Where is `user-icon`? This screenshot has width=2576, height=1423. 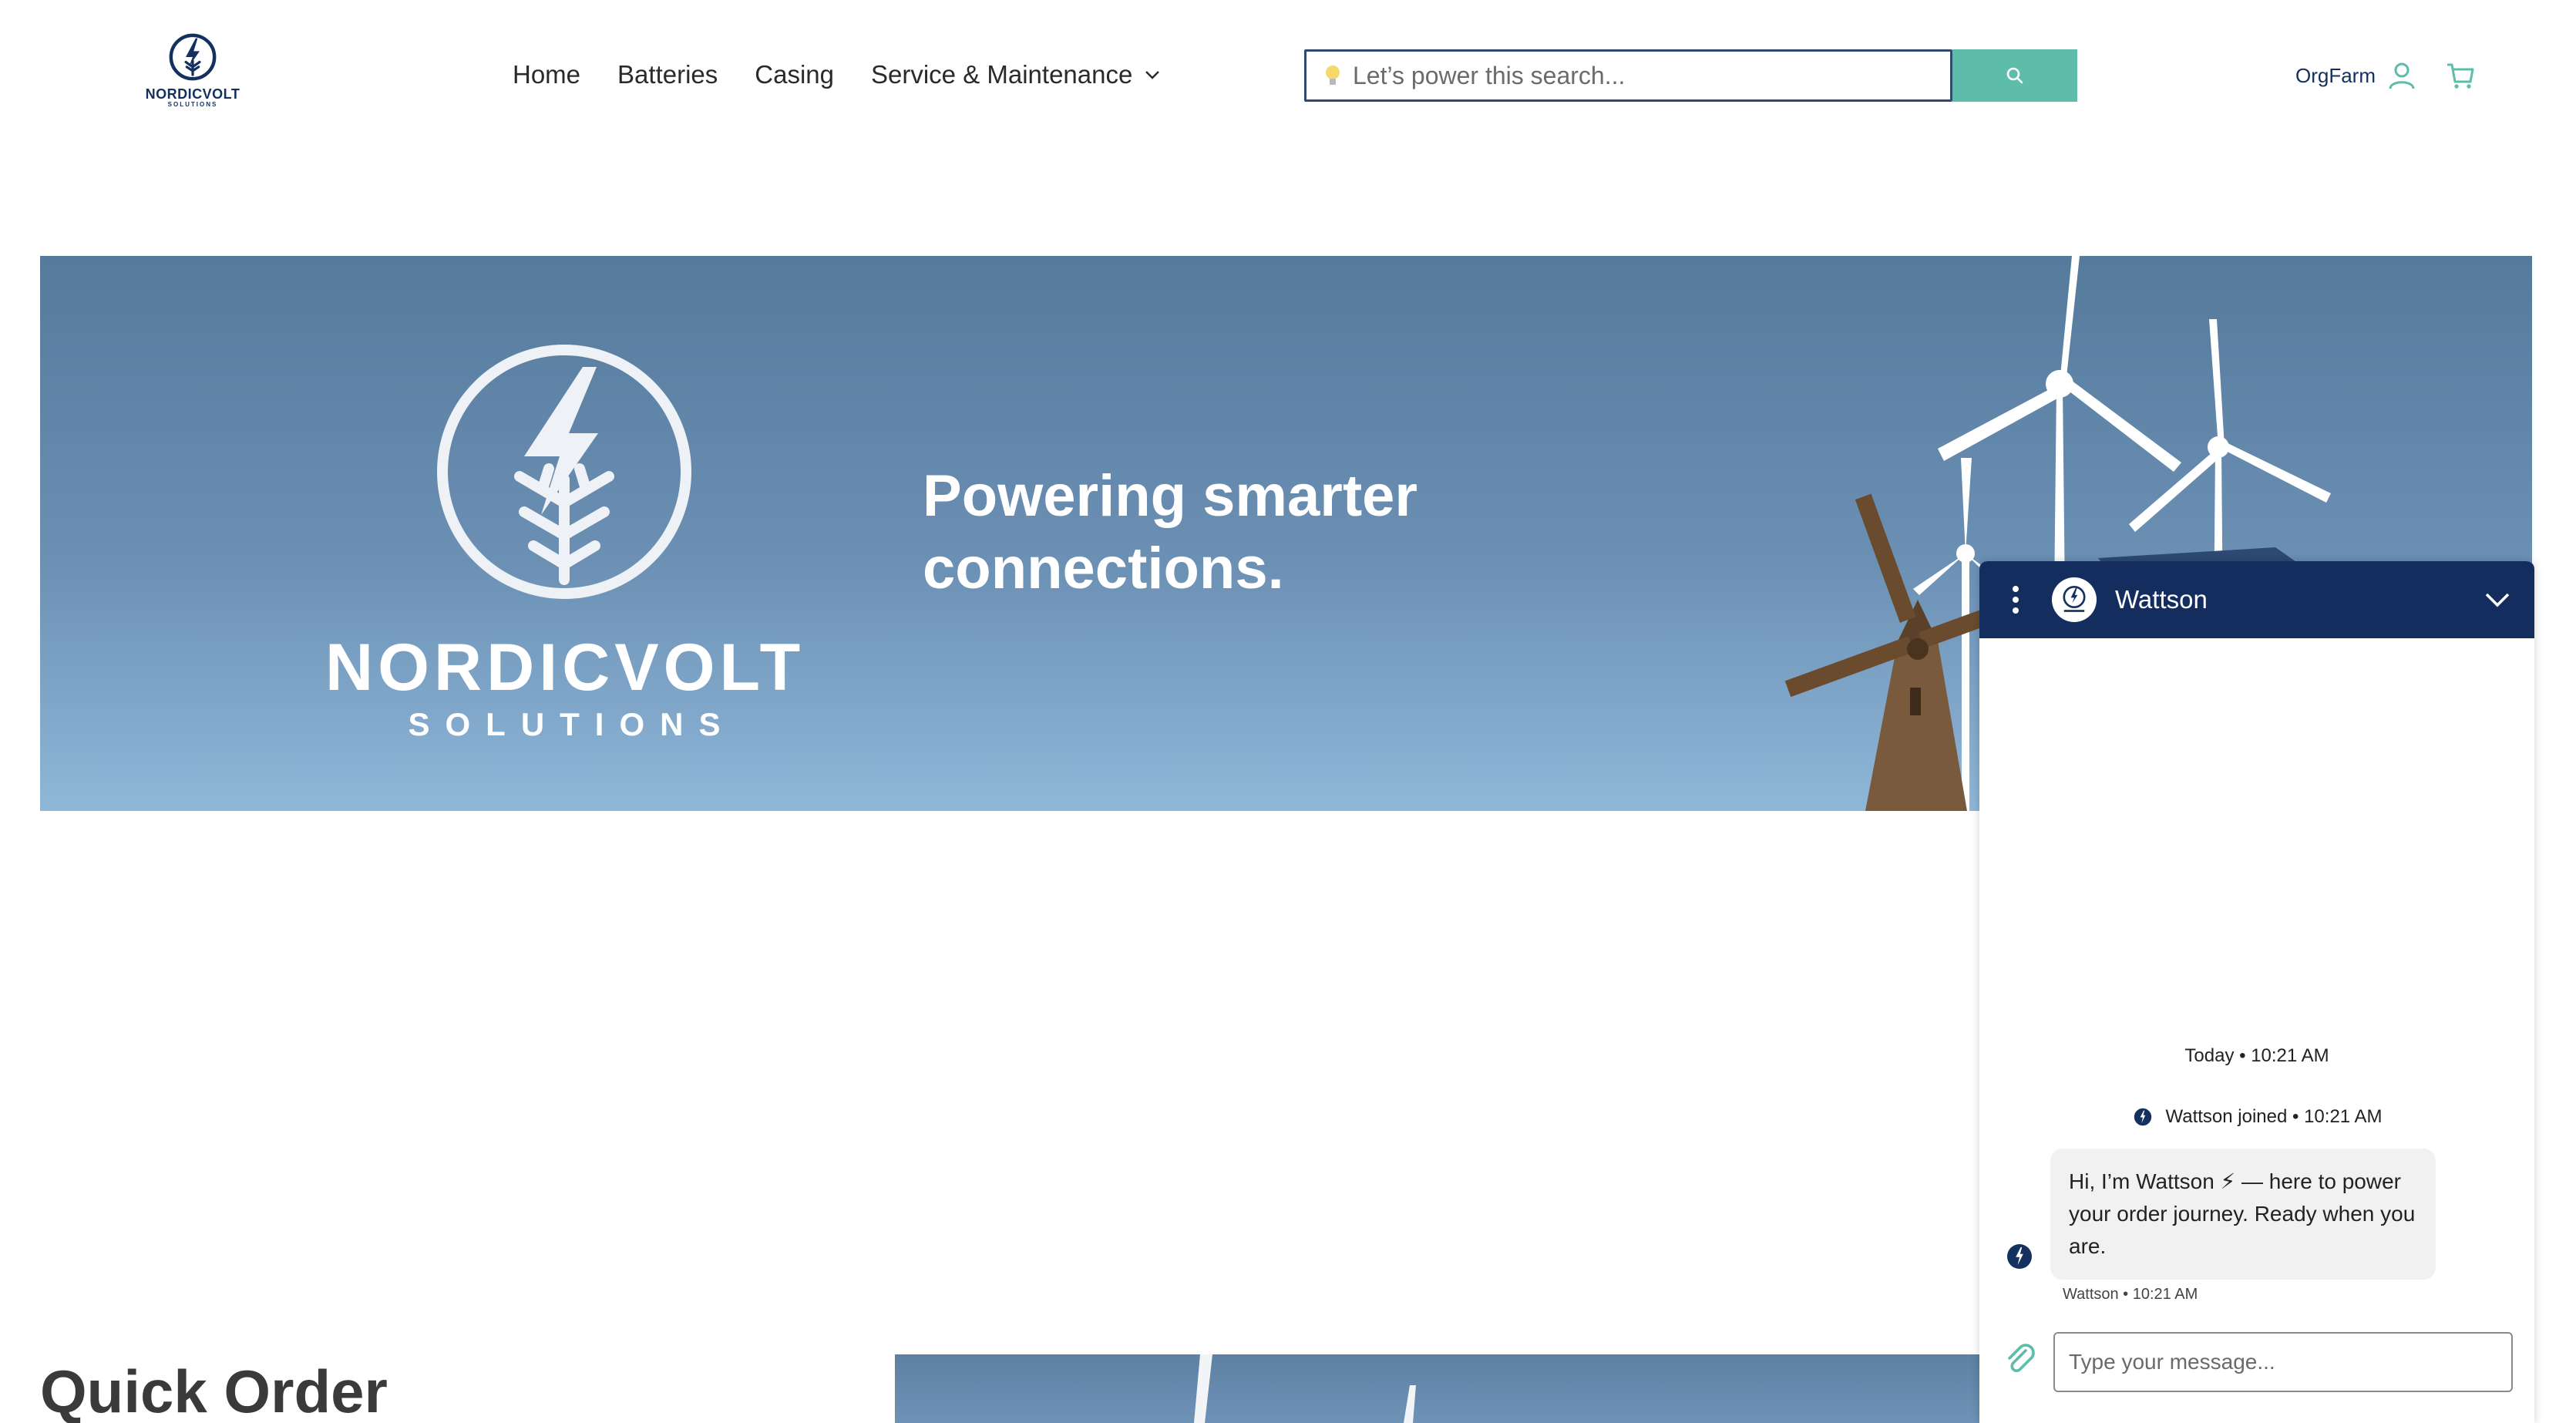 user-icon is located at coordinates (2401, 75).